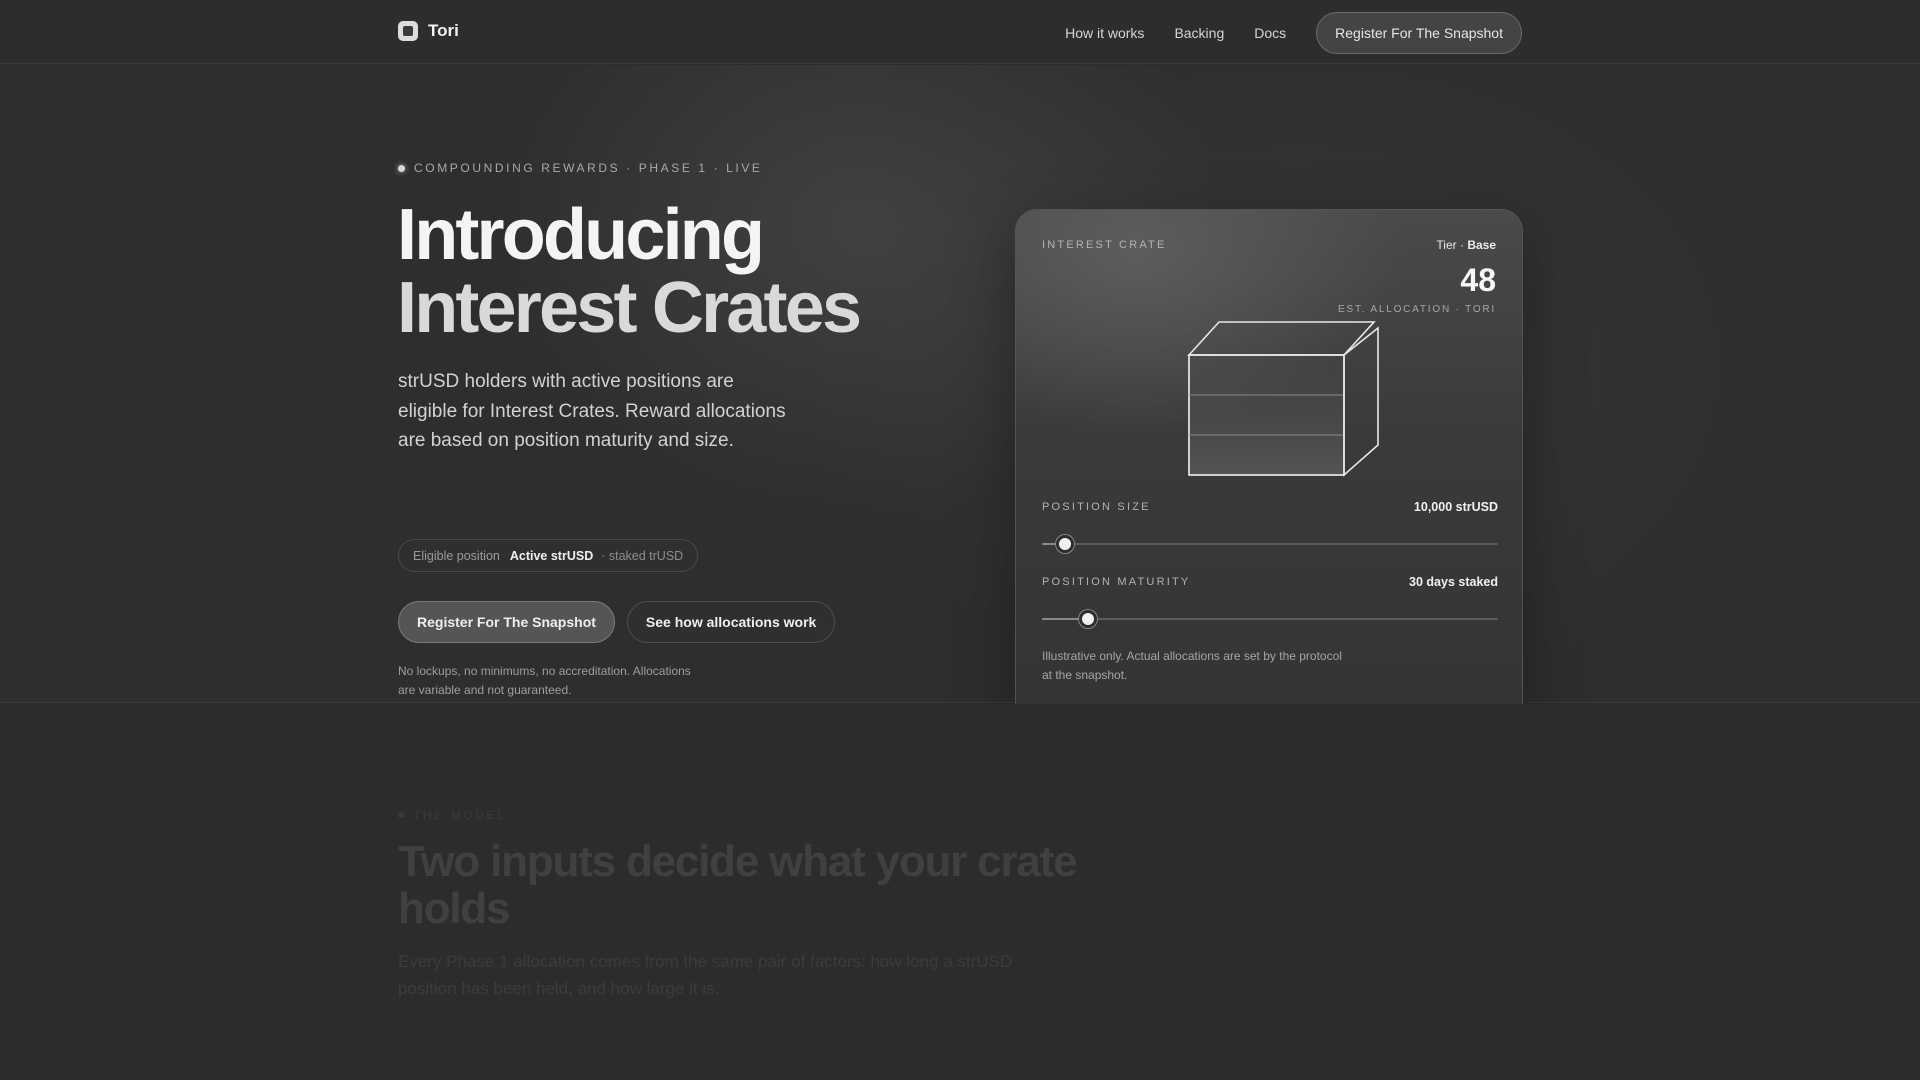  What do you see at coordinates (1116, 582) in the screenshot?
I see `position-maturity-label: POSITION MATURITY` at bounding box center [1116, 582].